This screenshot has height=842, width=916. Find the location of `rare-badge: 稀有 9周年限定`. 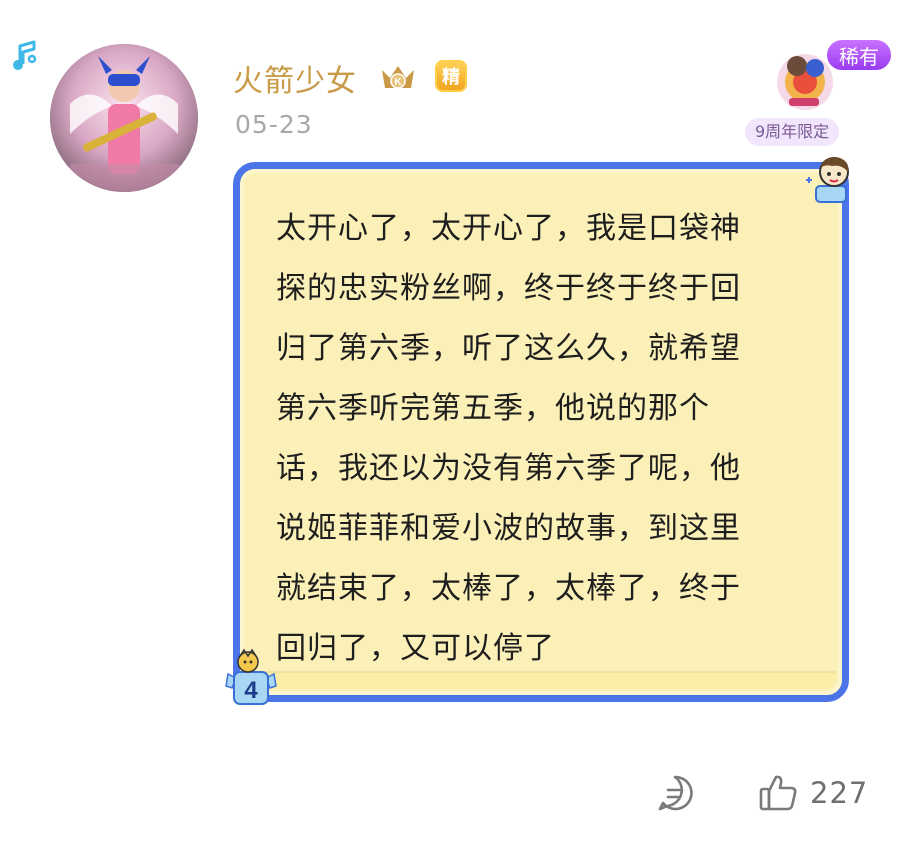

rare-badge: 稀有 9周年限定 is located at coordinates (819, 93).